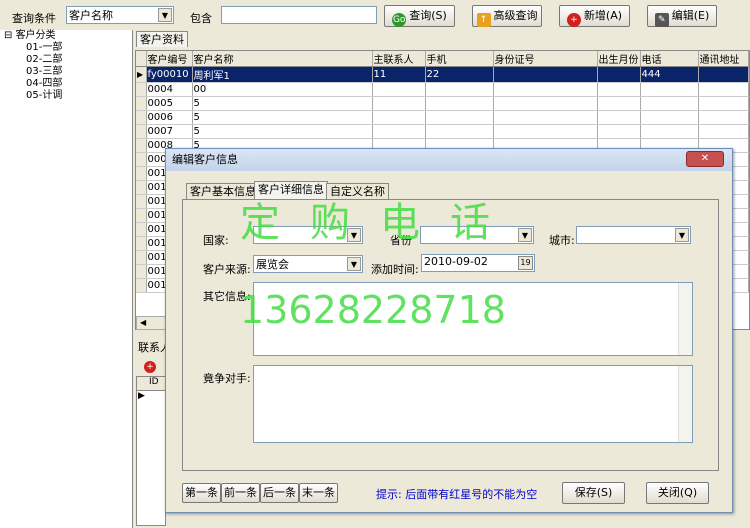 Image resolution: width=750 pixels, height=528 pixels. I want to click on column-header: 客户名称, so click(282, 59).